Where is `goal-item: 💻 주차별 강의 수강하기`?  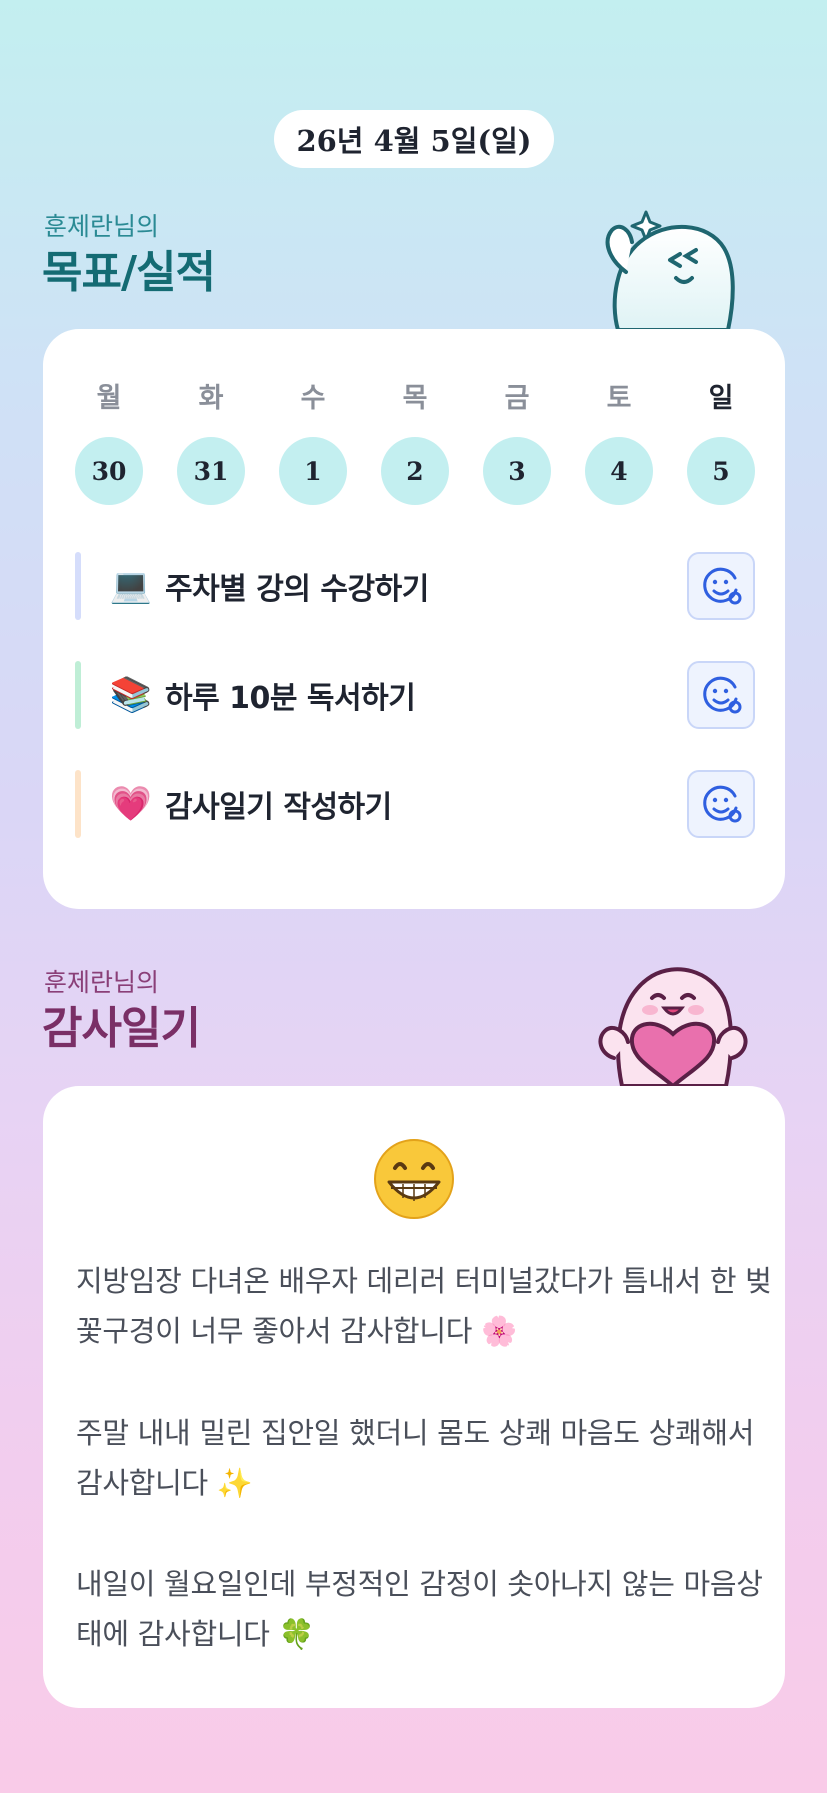
goal-item: 💻 주차별 강의 수강하기 is located at coordinates (415, 586).